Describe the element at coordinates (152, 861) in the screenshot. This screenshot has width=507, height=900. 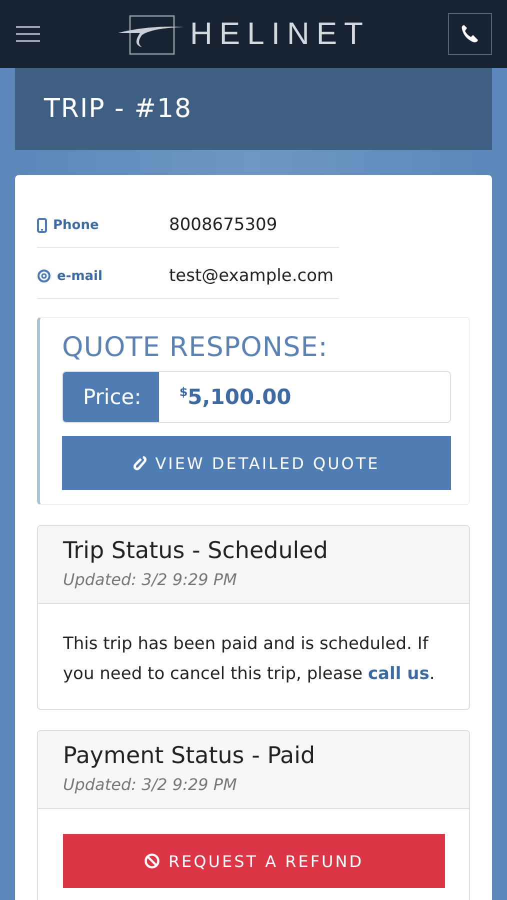
I see `ban-icon` at that location.